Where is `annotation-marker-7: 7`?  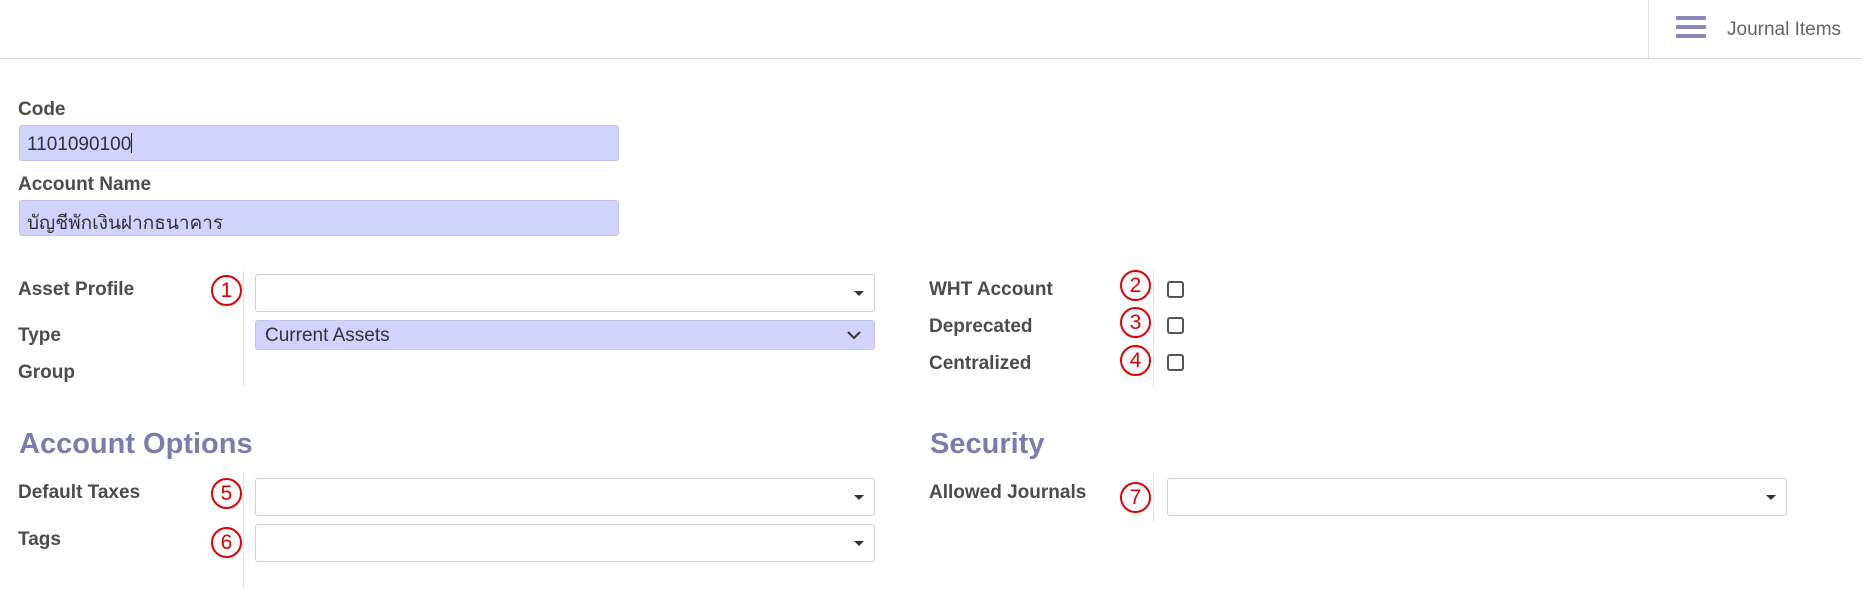
annotation-marker-7: 7 is located at coordinates (1135, 497).